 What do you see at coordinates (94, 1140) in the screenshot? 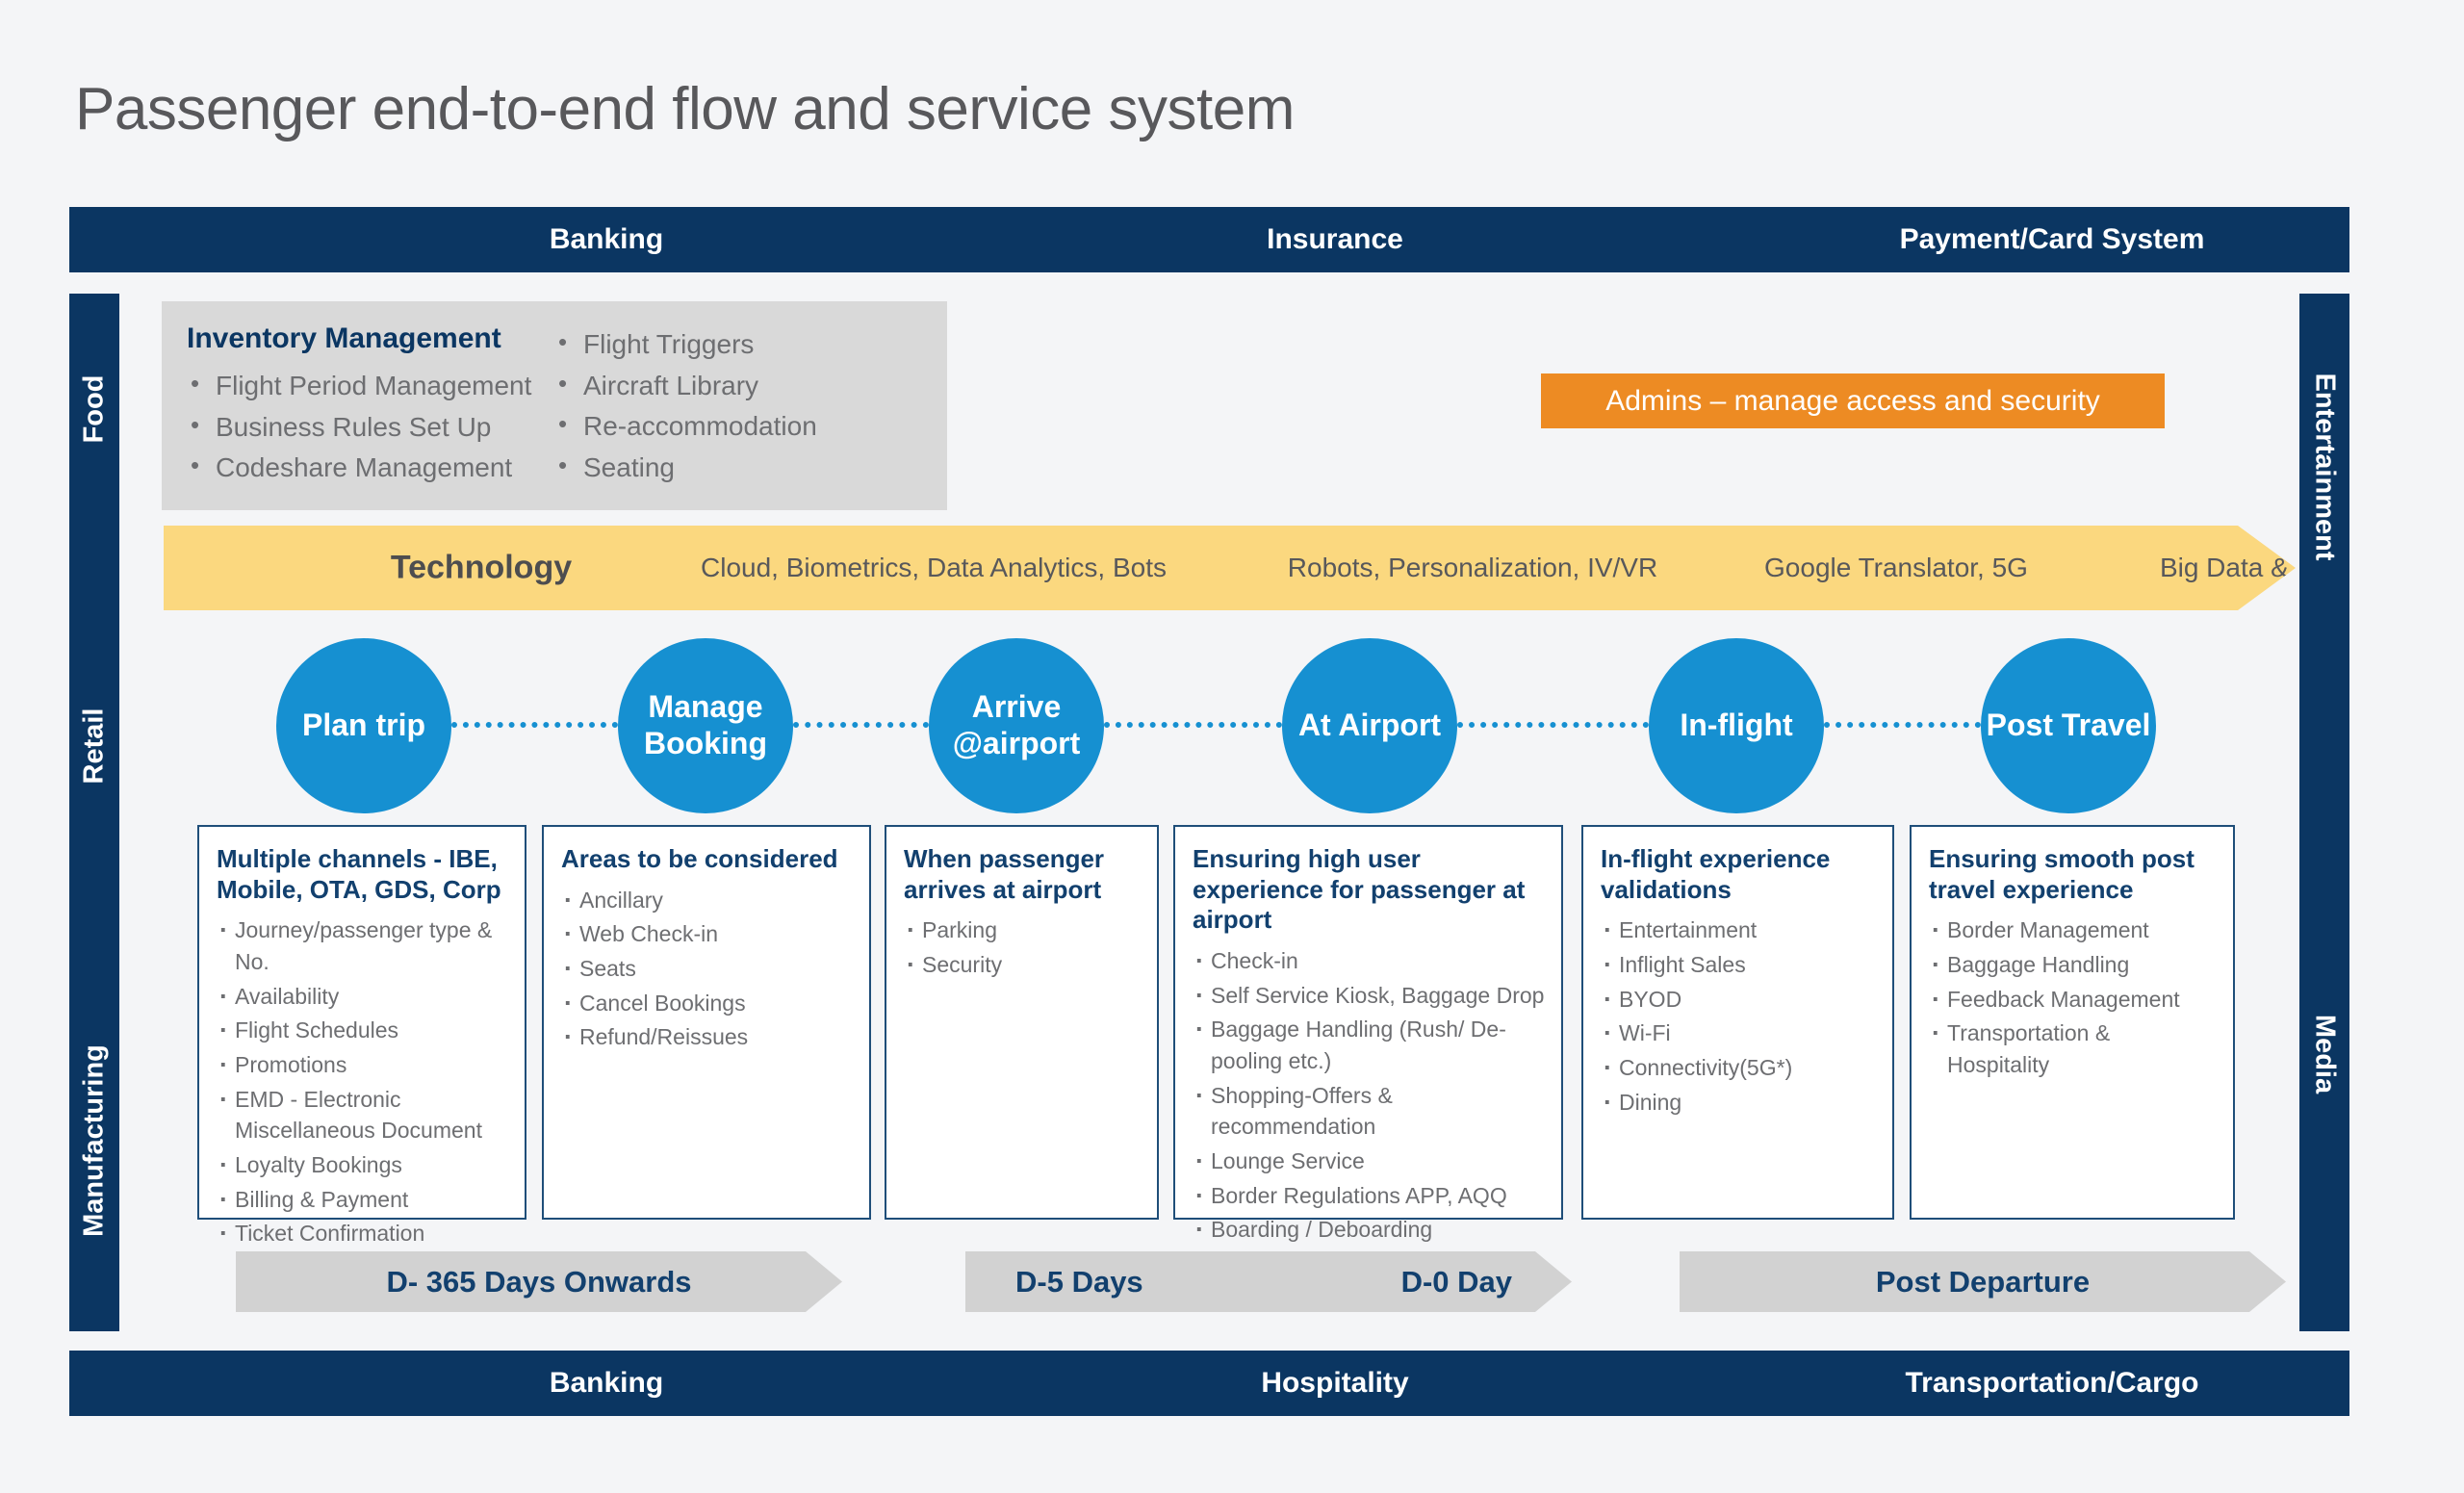
I see `rail-label-manufacturing: Manufacturing` at bounding box center [94, 1140].